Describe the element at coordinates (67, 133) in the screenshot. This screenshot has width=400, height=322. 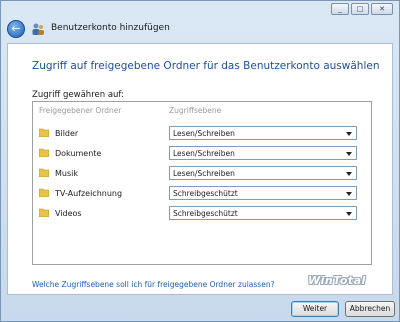
I see `folder-name: Bilder` at that location.